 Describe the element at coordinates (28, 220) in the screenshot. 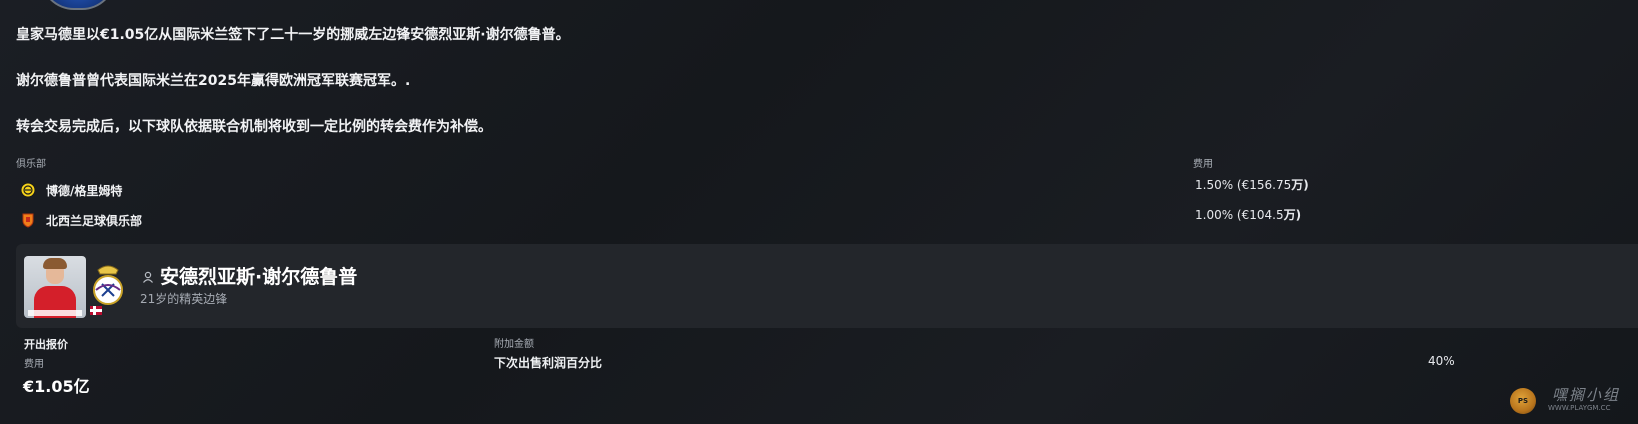

I see `nordsjaelland-crest-icon` at that location.